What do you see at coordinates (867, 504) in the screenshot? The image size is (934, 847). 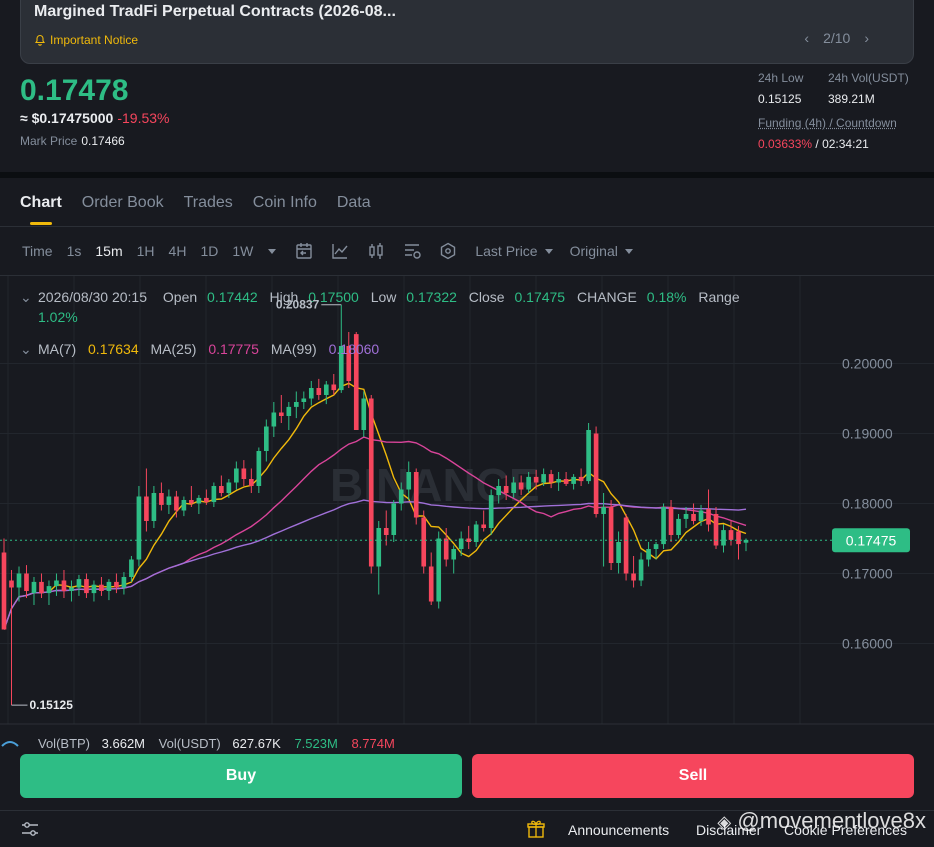 I see `y-tick-label: 0.18000` at bounding box center [867, 504].